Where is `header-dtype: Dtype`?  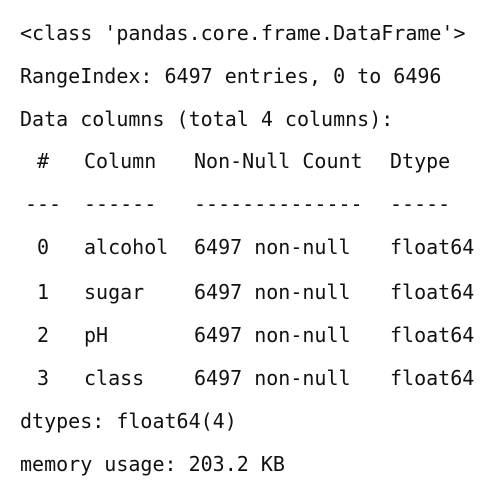 header-dtype: Dtype is located at coordinates (420, 161).